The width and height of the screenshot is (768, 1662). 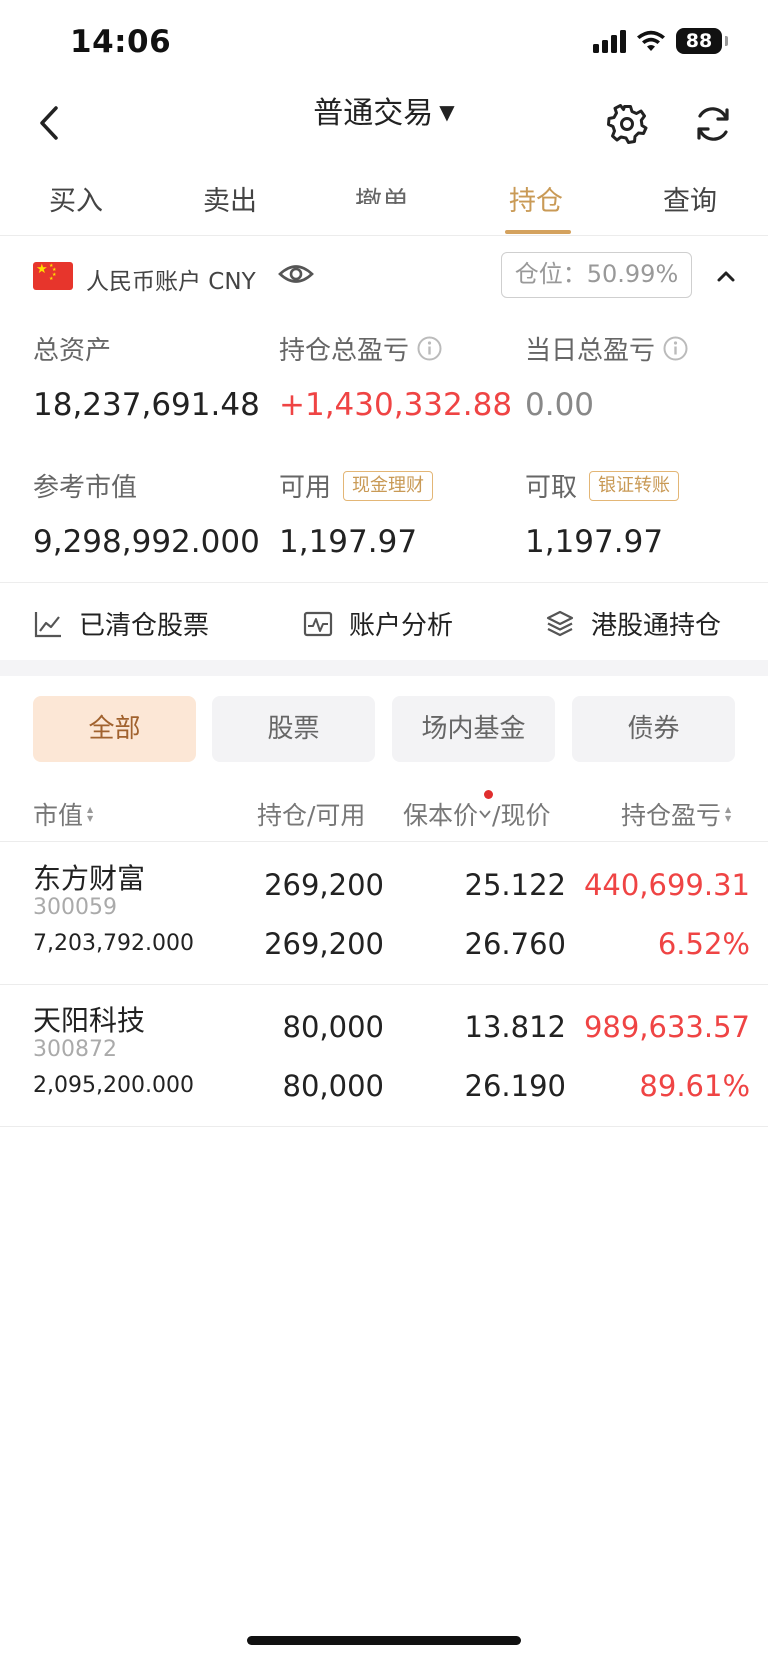 I want to click on gear-icon, so click(x=627, y=124).